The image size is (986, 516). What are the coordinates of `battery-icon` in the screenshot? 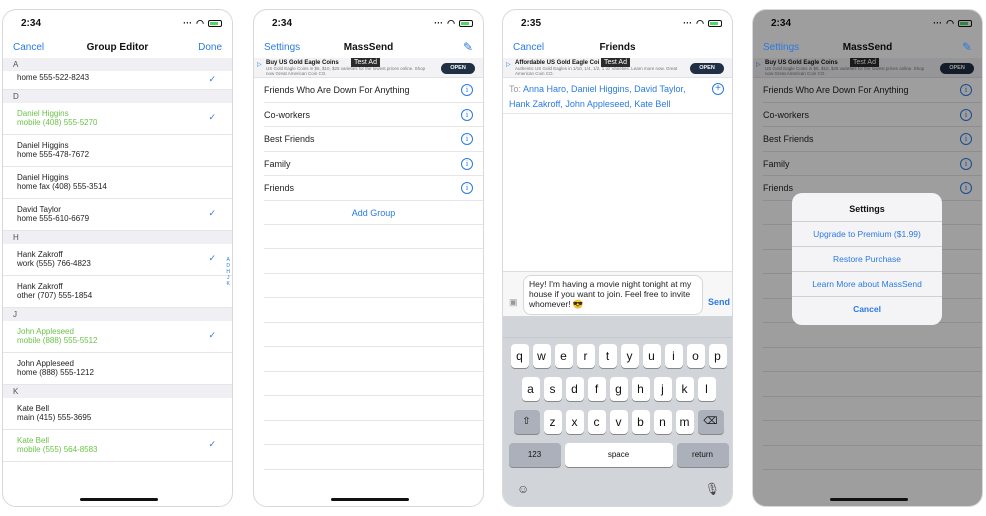 It's located at (715, 23).